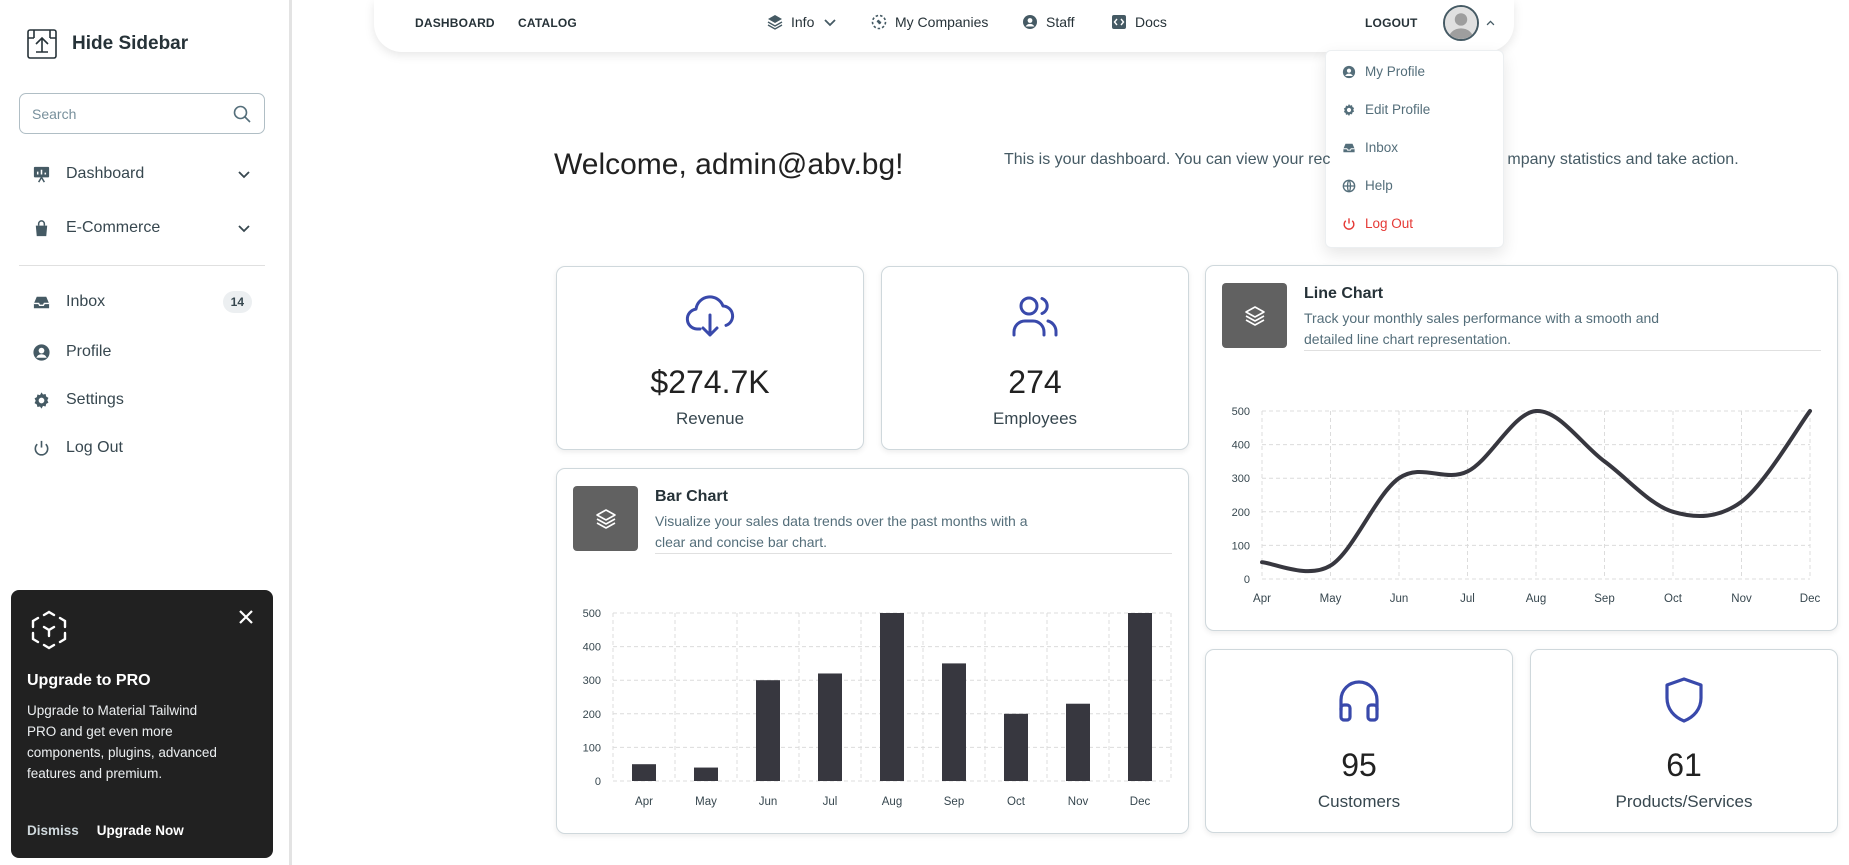  What do you see at coordinates (41, 174) in the screenshot?
I see `presentation-chart-icon` at bounding box center [41, 174].